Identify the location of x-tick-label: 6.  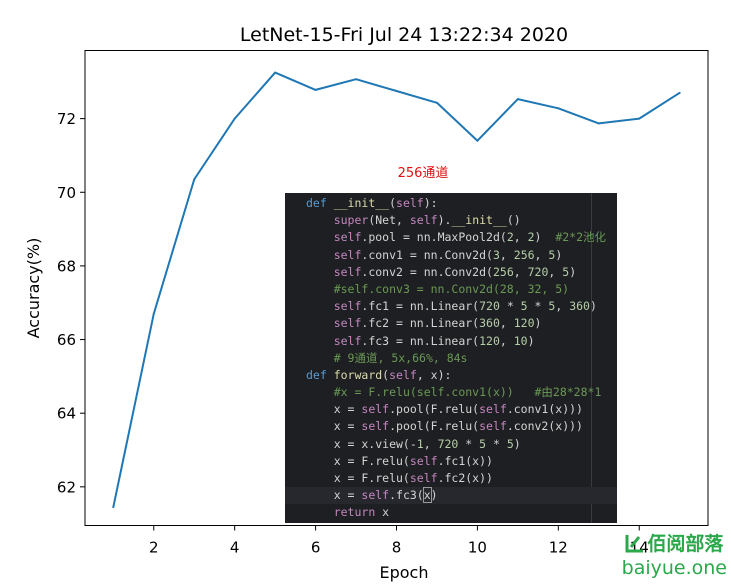
(316, 548).